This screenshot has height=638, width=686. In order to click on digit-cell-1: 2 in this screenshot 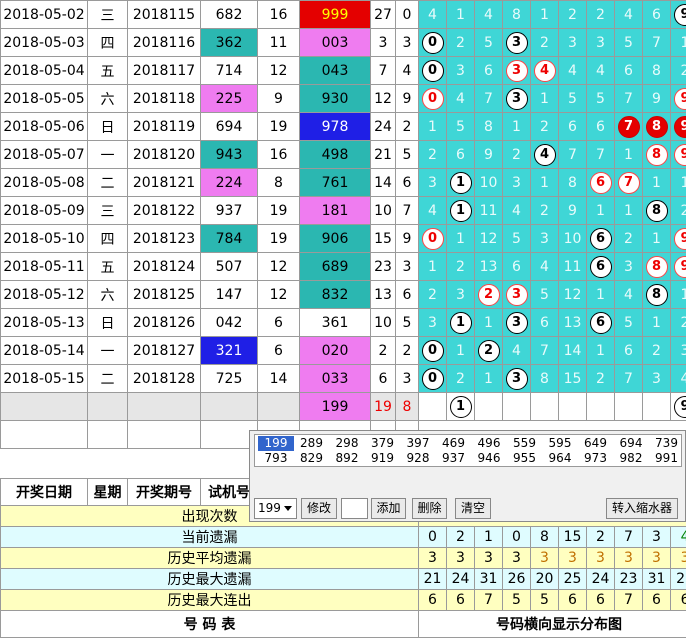, I will do `click(461, 43)`.